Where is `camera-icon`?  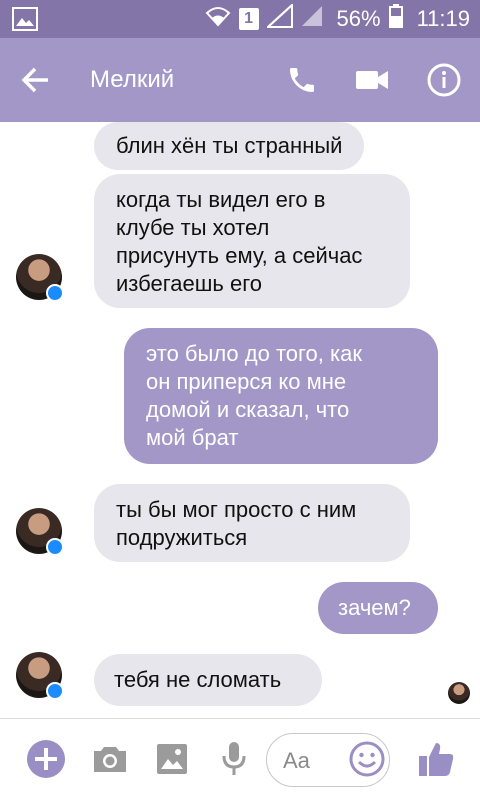
camera-icon is located at coordinates (110, 759).